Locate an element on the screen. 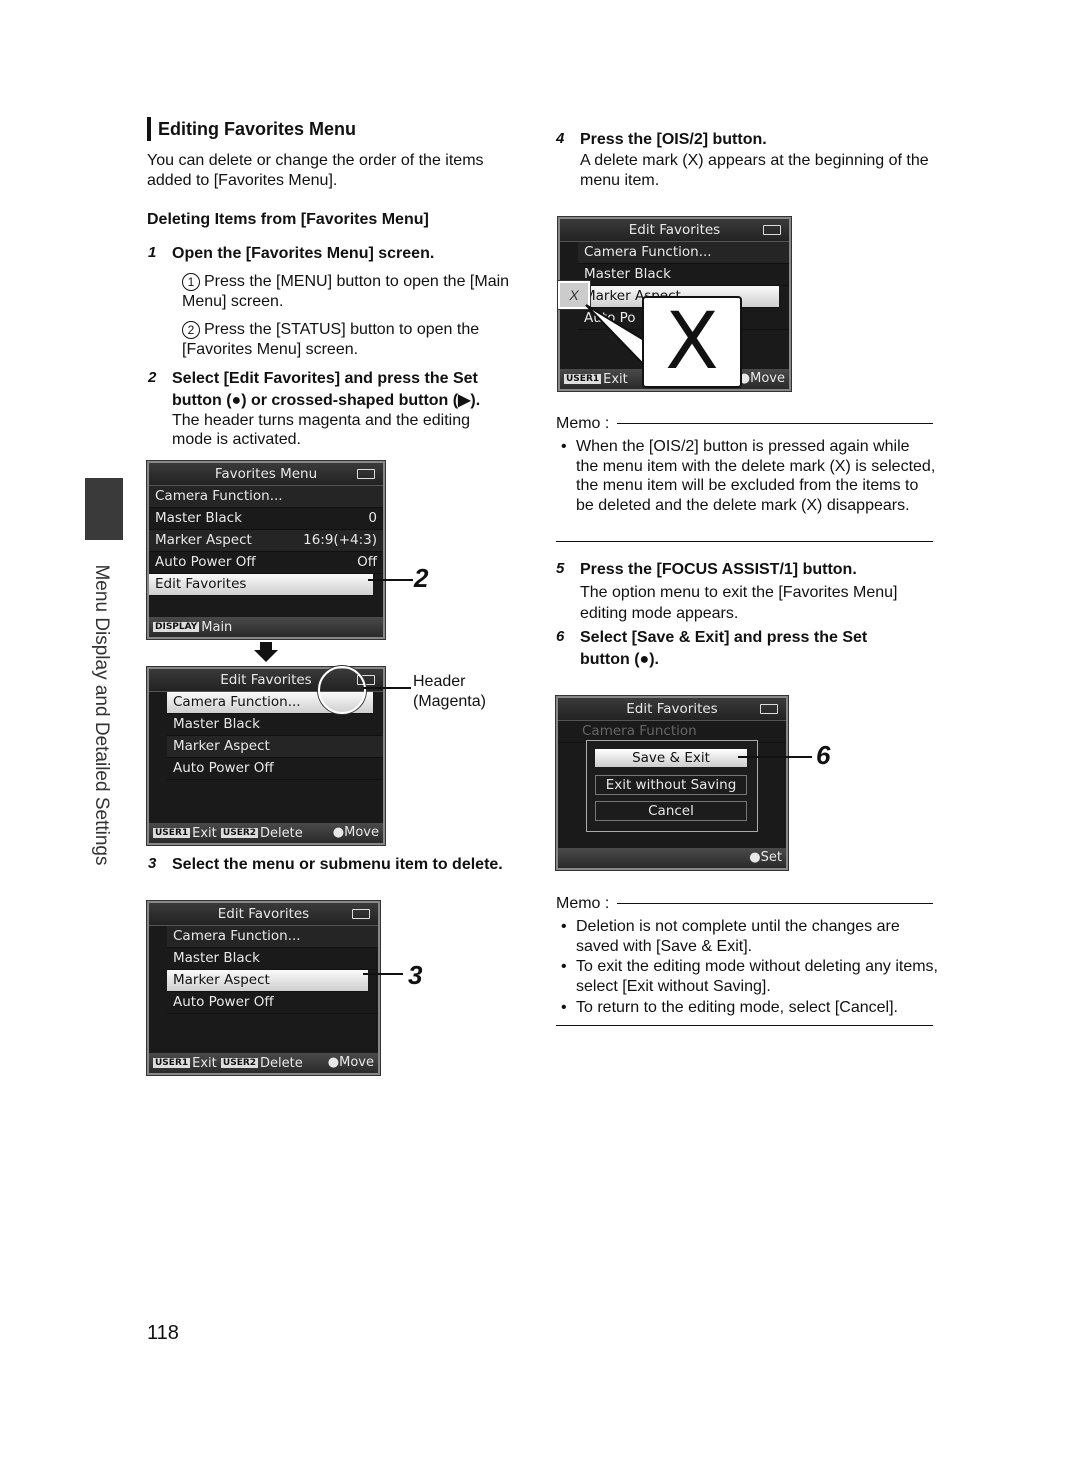 The height and width of the screenshot is (1460, 1080). subsection-title: Deleting Items from [Favorites Menu] is located at coordinates (288, 219).